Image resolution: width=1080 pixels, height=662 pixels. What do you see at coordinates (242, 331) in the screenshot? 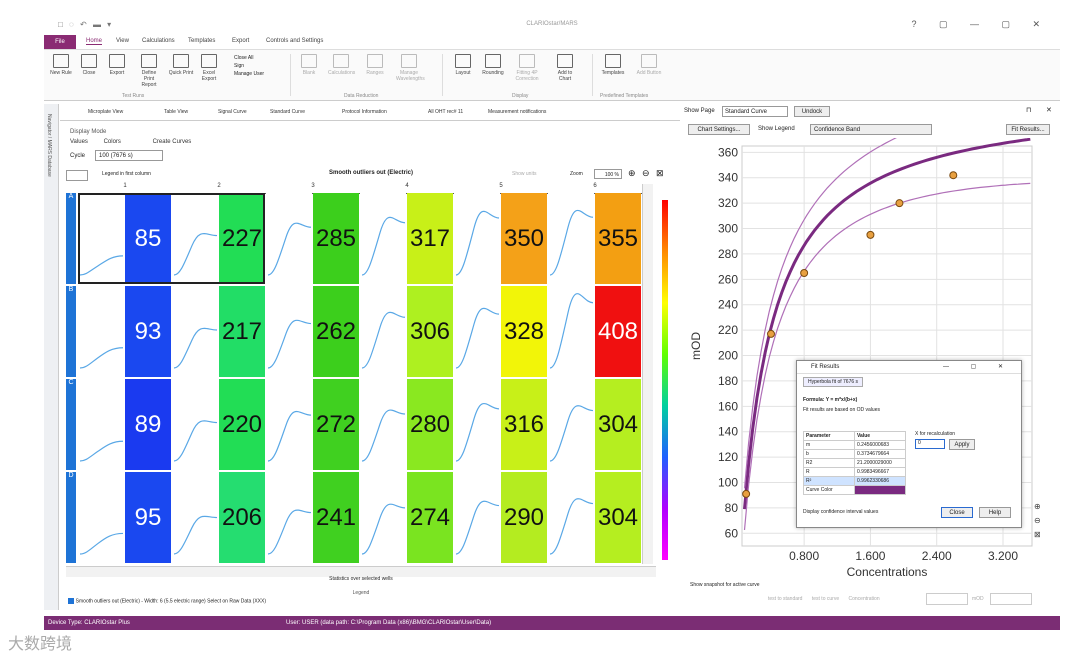
I see `well-value: 217` at bounding box center [242, 331].